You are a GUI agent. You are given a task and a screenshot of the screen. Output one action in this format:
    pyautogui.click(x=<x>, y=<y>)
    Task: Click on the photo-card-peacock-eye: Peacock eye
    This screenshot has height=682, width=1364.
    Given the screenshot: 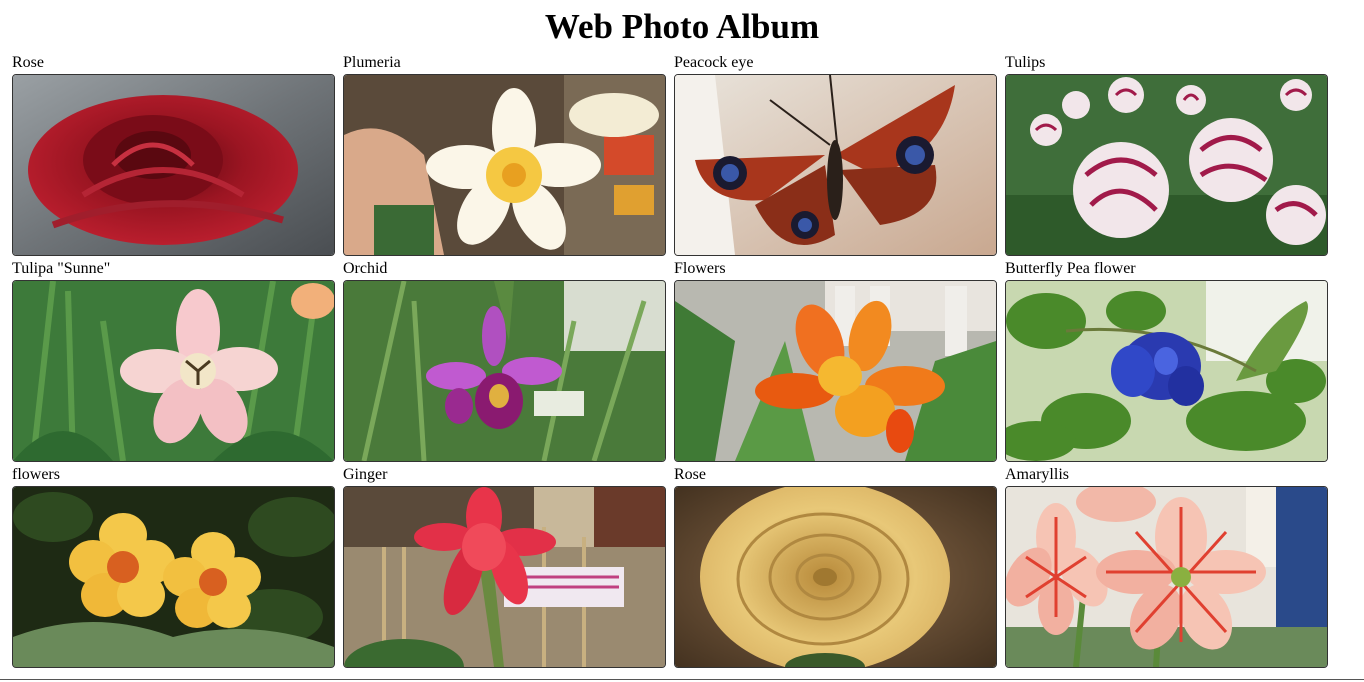 What is the action you would take?
    pyautogui.click(x=835, y=156)
    